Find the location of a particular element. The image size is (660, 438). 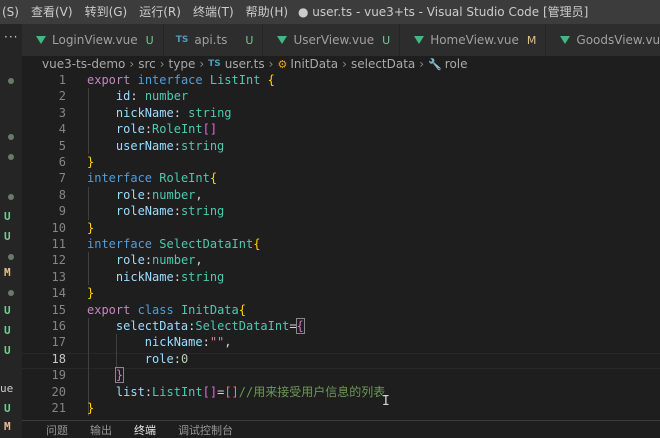

line-number: 3 is located at coordinates (62, 112).